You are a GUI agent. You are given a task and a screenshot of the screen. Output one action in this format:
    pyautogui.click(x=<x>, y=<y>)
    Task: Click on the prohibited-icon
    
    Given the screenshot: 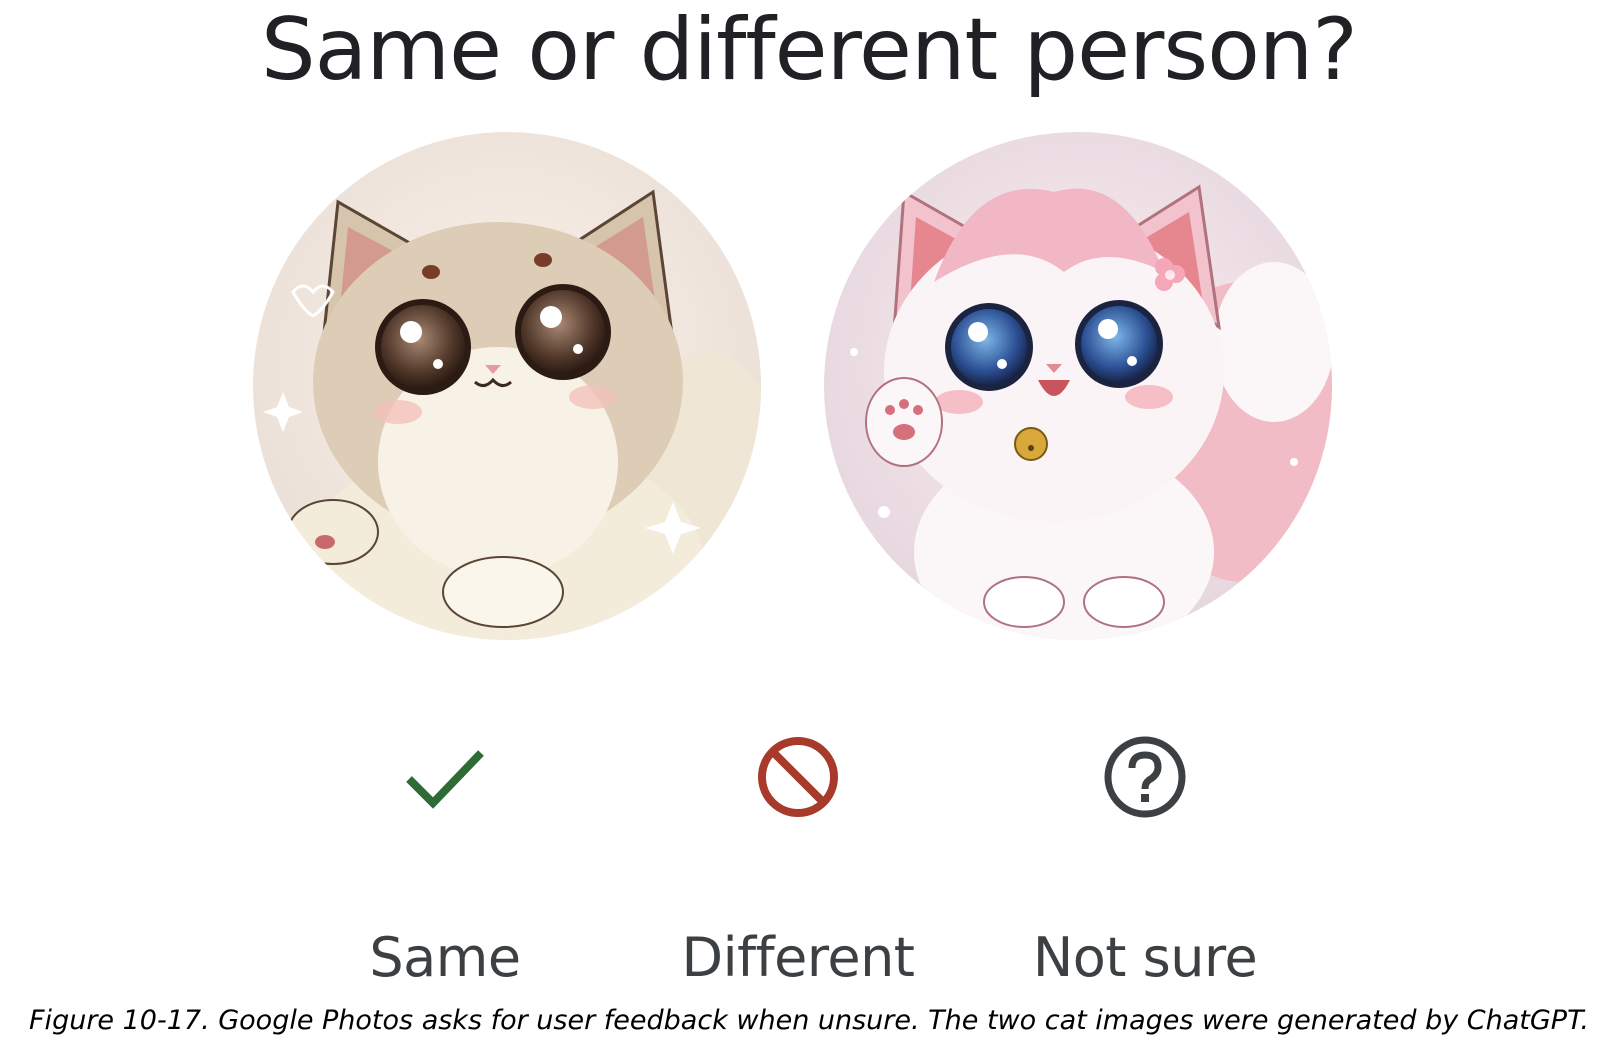 What is the action you would take?
    pyautogui.click(x=798, y=777)
    